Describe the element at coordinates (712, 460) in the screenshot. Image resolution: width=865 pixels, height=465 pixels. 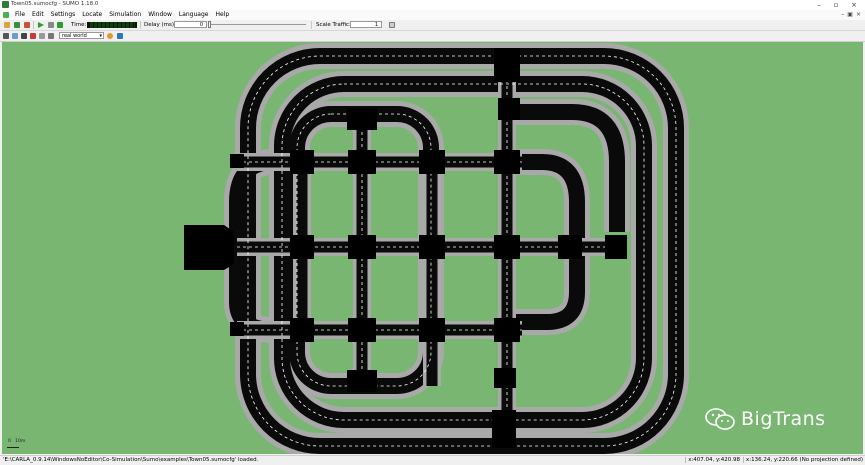
I see `cursor-coordinates: x:407.04, y:420.98` at that location.